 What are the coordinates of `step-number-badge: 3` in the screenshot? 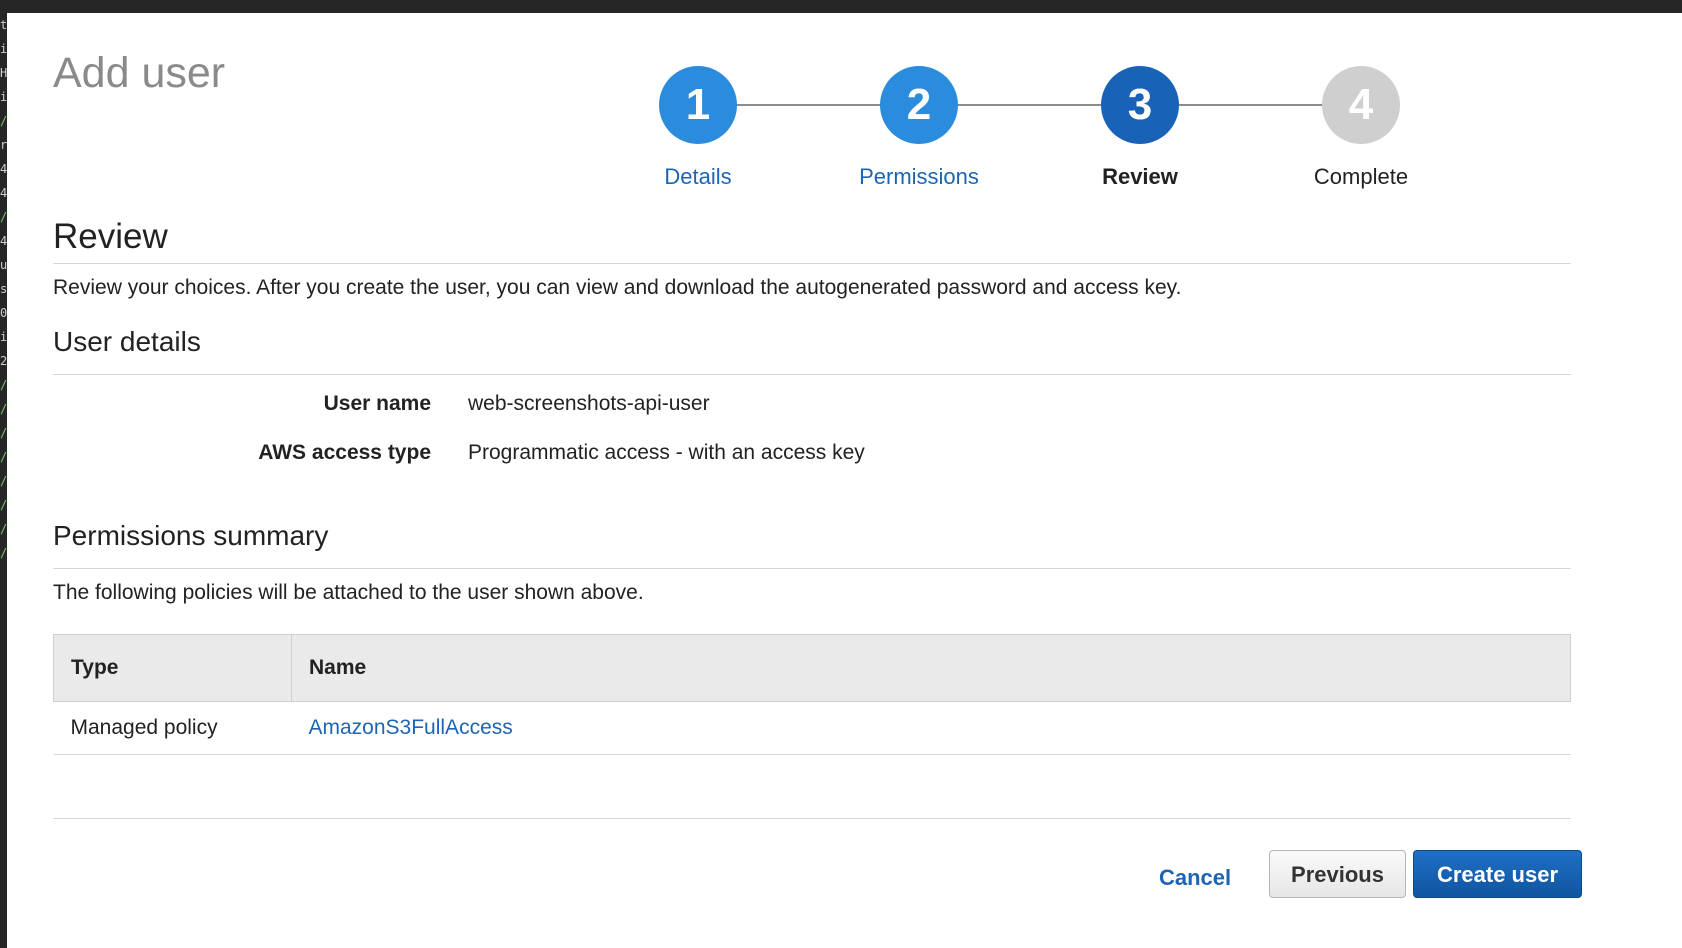 It's located at (1140, 105).